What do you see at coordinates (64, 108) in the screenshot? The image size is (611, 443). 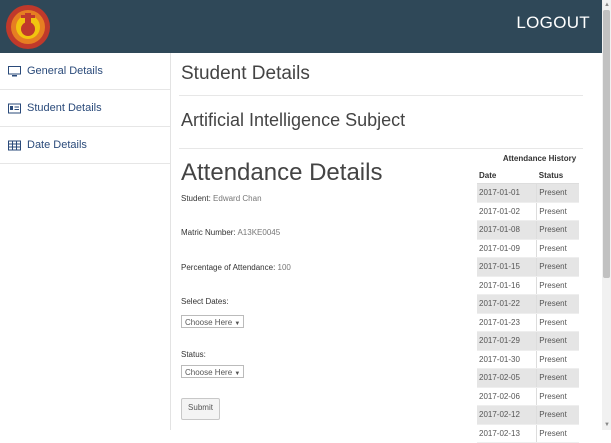 I see `sidebar-item-label: Student Details` at bounding box center [64, 108].